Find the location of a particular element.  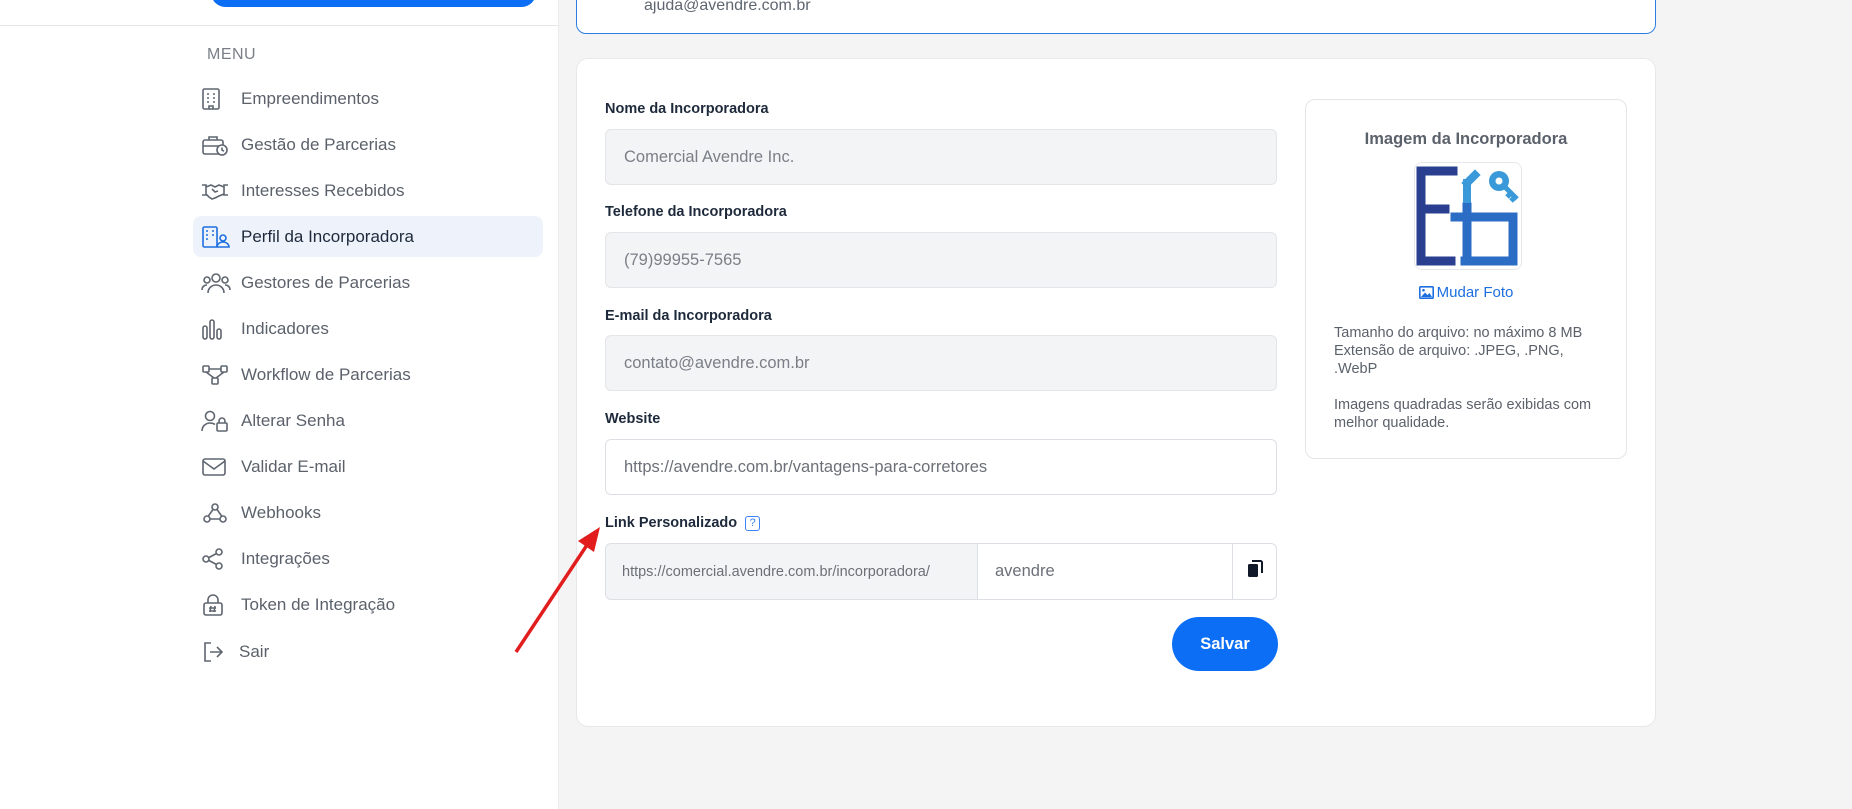

sidebar-item-sair: Sair is located at coordinates (368, 651).